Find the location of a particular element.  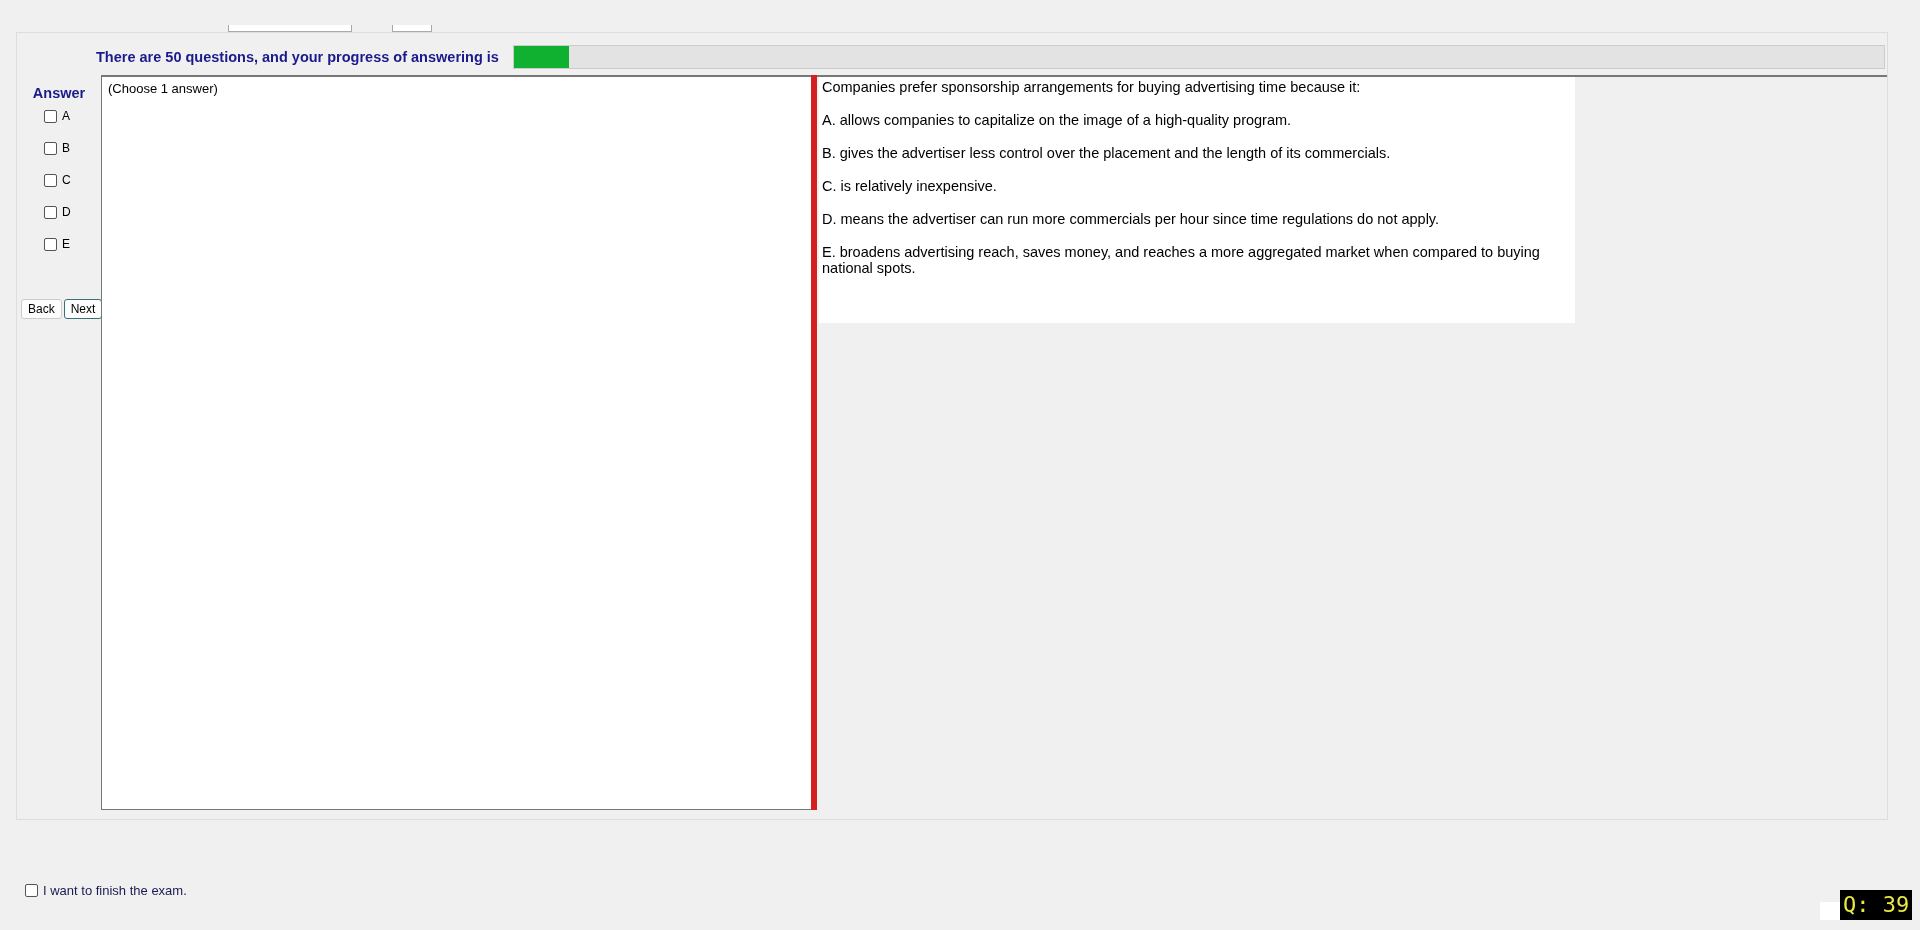

question-text: Companies prefer sponsorship arrangements for buying advertising time because it: is located at coordinates (1092, 87).